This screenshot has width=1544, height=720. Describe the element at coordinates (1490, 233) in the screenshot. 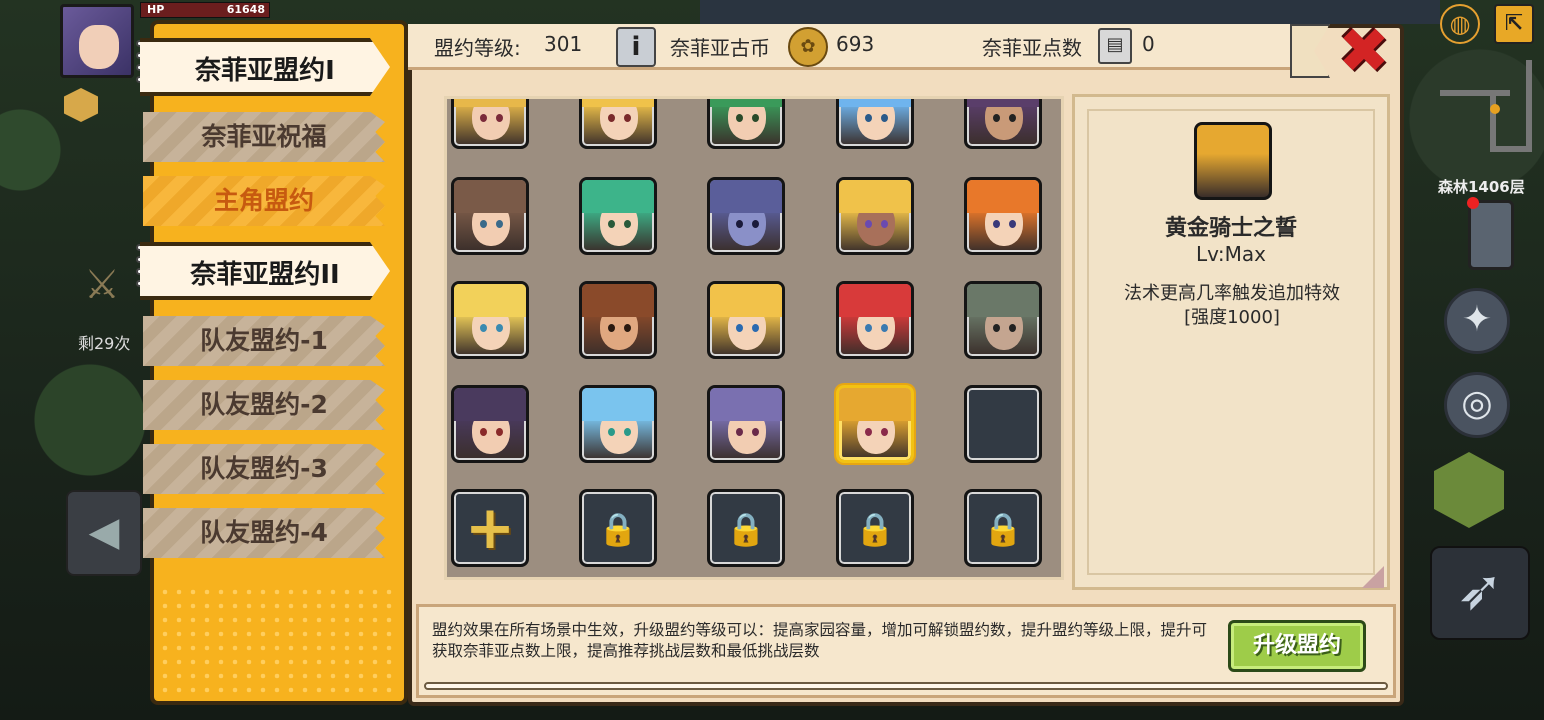

I see `phone-icon` at that location.